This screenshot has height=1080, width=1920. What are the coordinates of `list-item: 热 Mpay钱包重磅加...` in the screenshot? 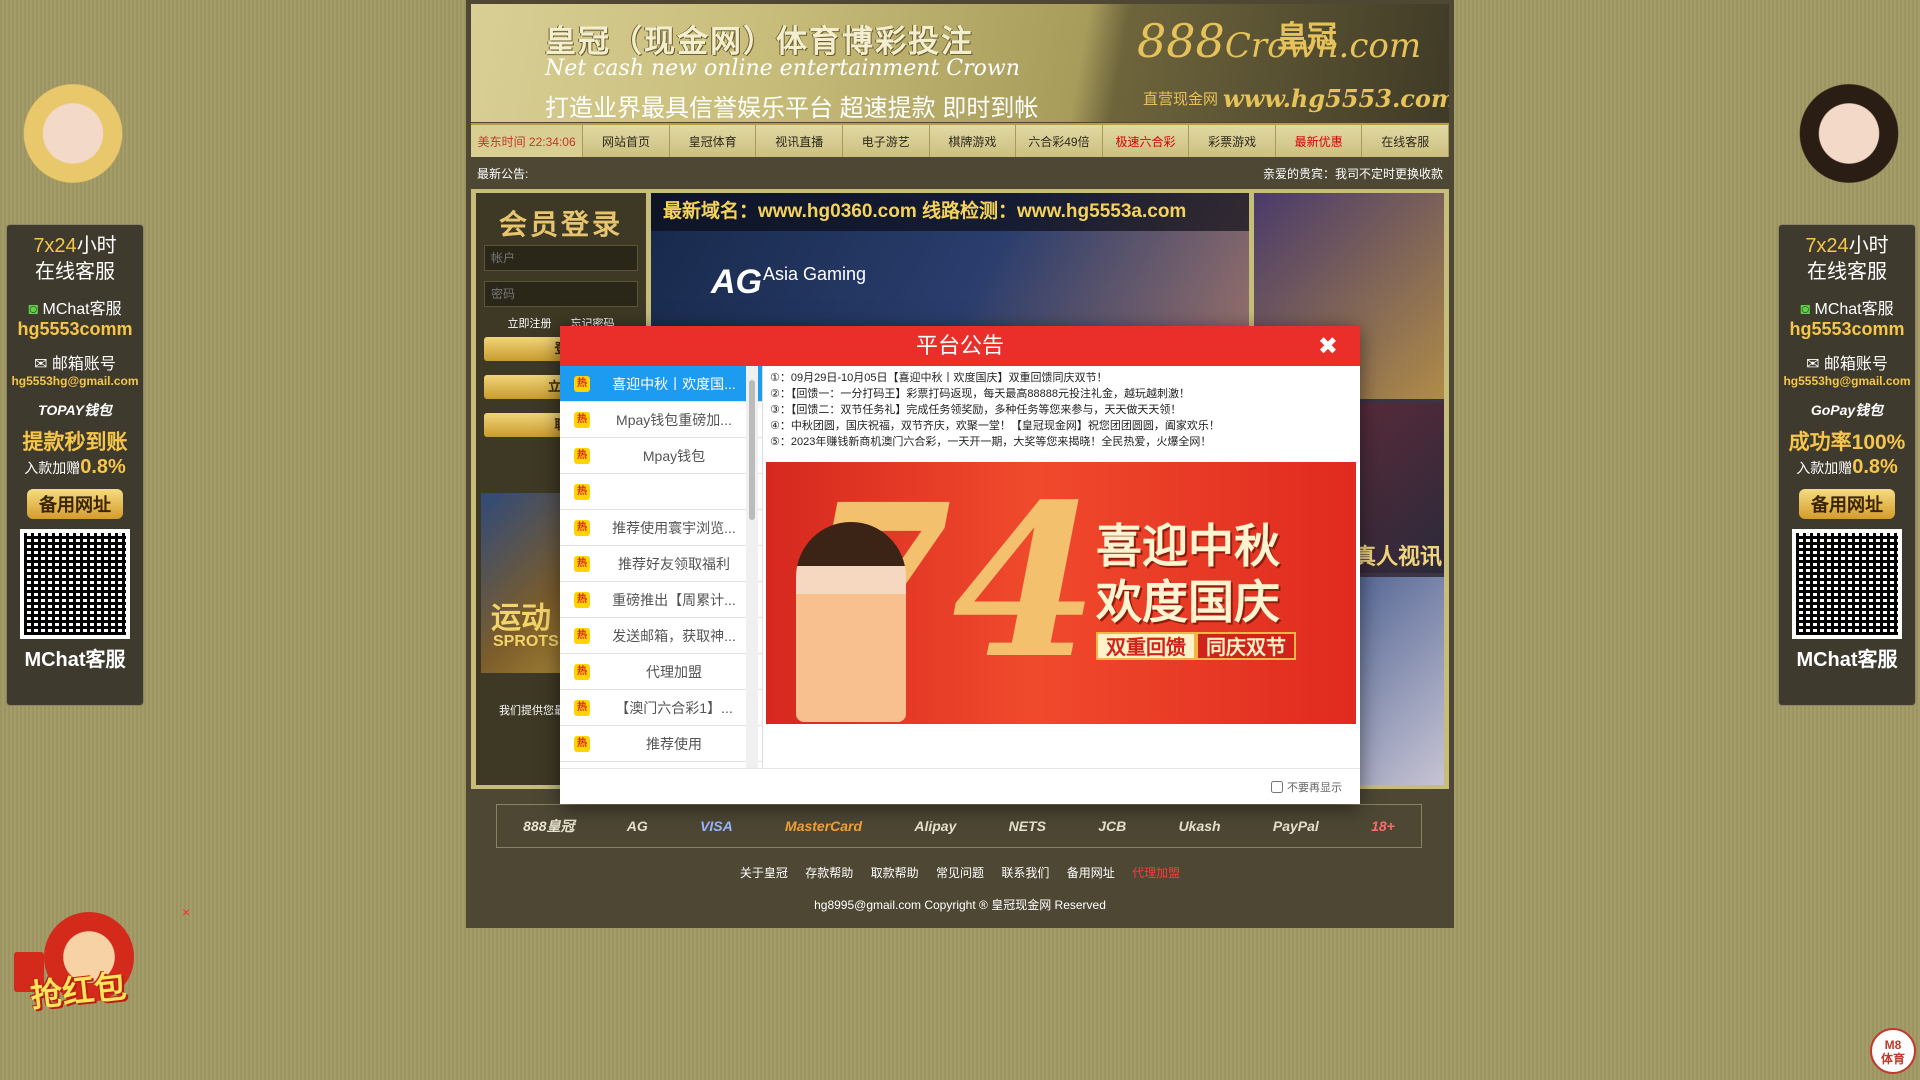 It's located at (661, 420).